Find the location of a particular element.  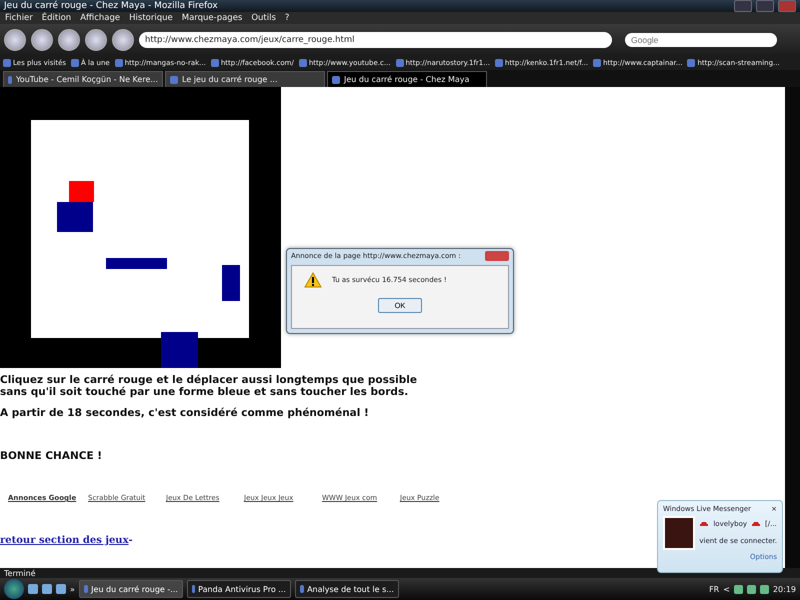

menu-item: ? is located at coordinates (287, 18).